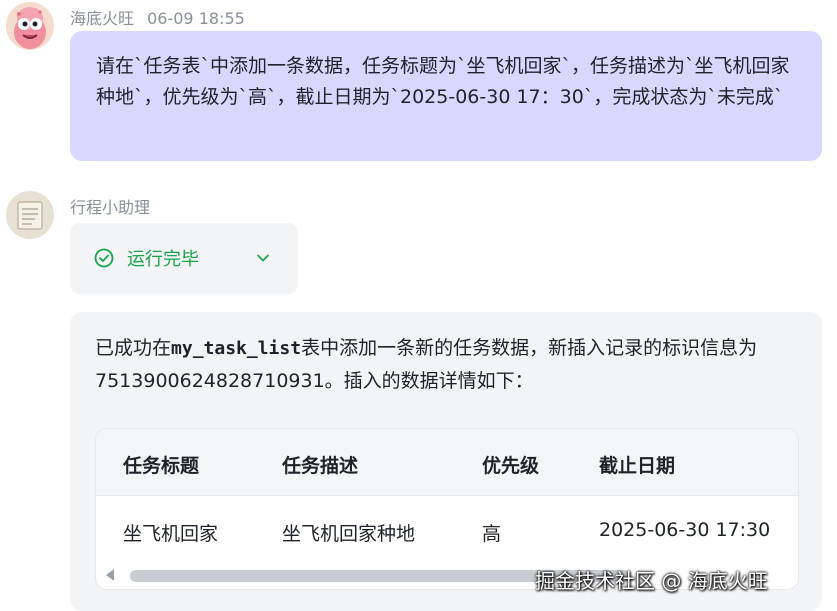 The height and width of the screenshot is (611, 837). What do you see at coordinates (110, 575) in the screenshot?
I see `scroll-left-icon` at bounding box center [110, 575].